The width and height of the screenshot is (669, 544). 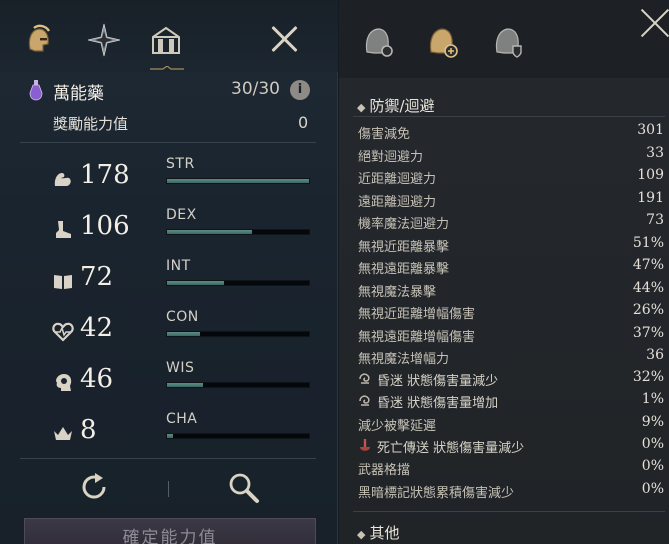 I want to click on helmet-shield-icon, so click(x=508, y=43).